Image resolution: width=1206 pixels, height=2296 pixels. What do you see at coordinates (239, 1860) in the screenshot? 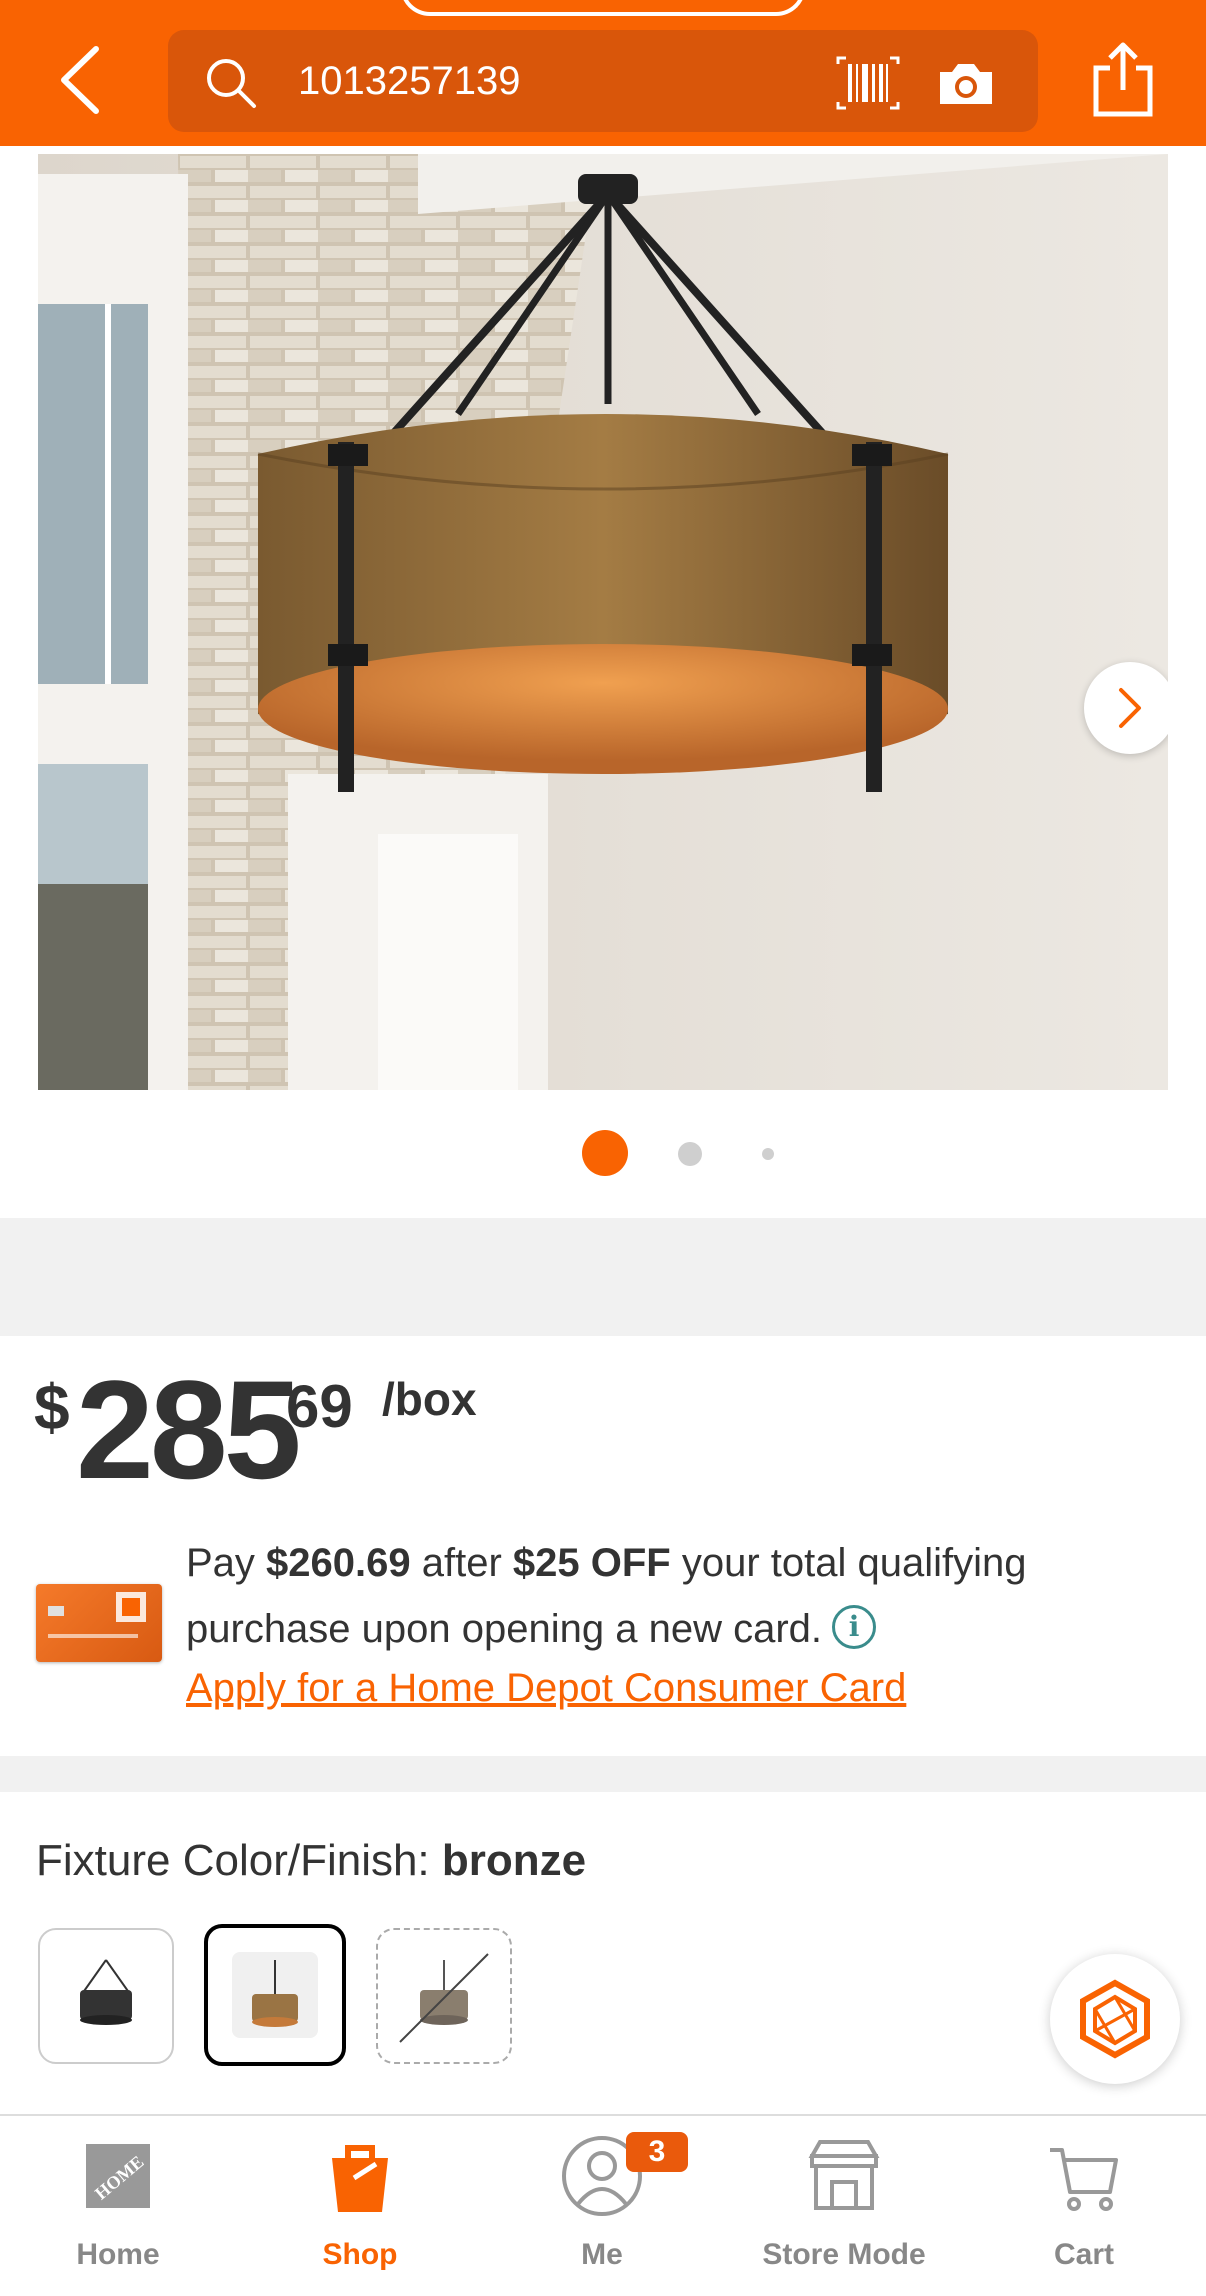
I see `finish-label-text: Fixture Color/Finish:` at bounding box center [239, 1860].